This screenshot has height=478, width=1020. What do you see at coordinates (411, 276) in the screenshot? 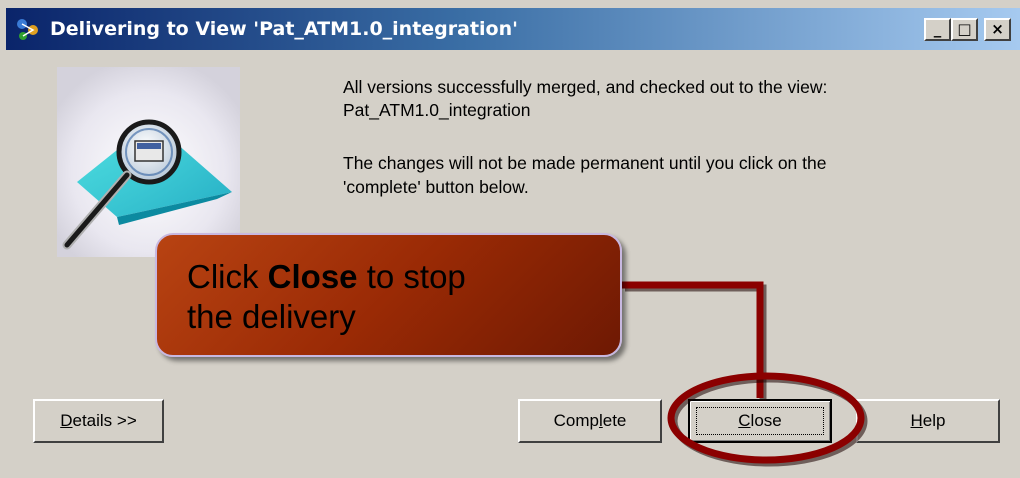
I see `callout-suffix: to stop` at bounding box center [411, 276].